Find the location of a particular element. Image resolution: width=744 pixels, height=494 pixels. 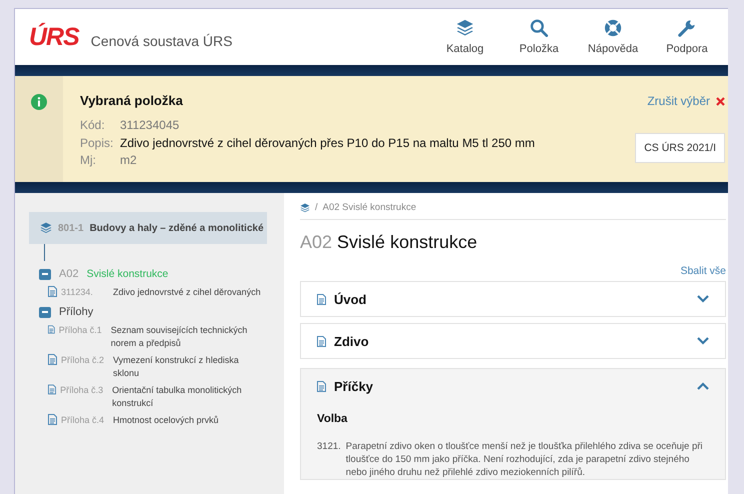

accordion-header: Úvod is located at coordinates (513, 299).